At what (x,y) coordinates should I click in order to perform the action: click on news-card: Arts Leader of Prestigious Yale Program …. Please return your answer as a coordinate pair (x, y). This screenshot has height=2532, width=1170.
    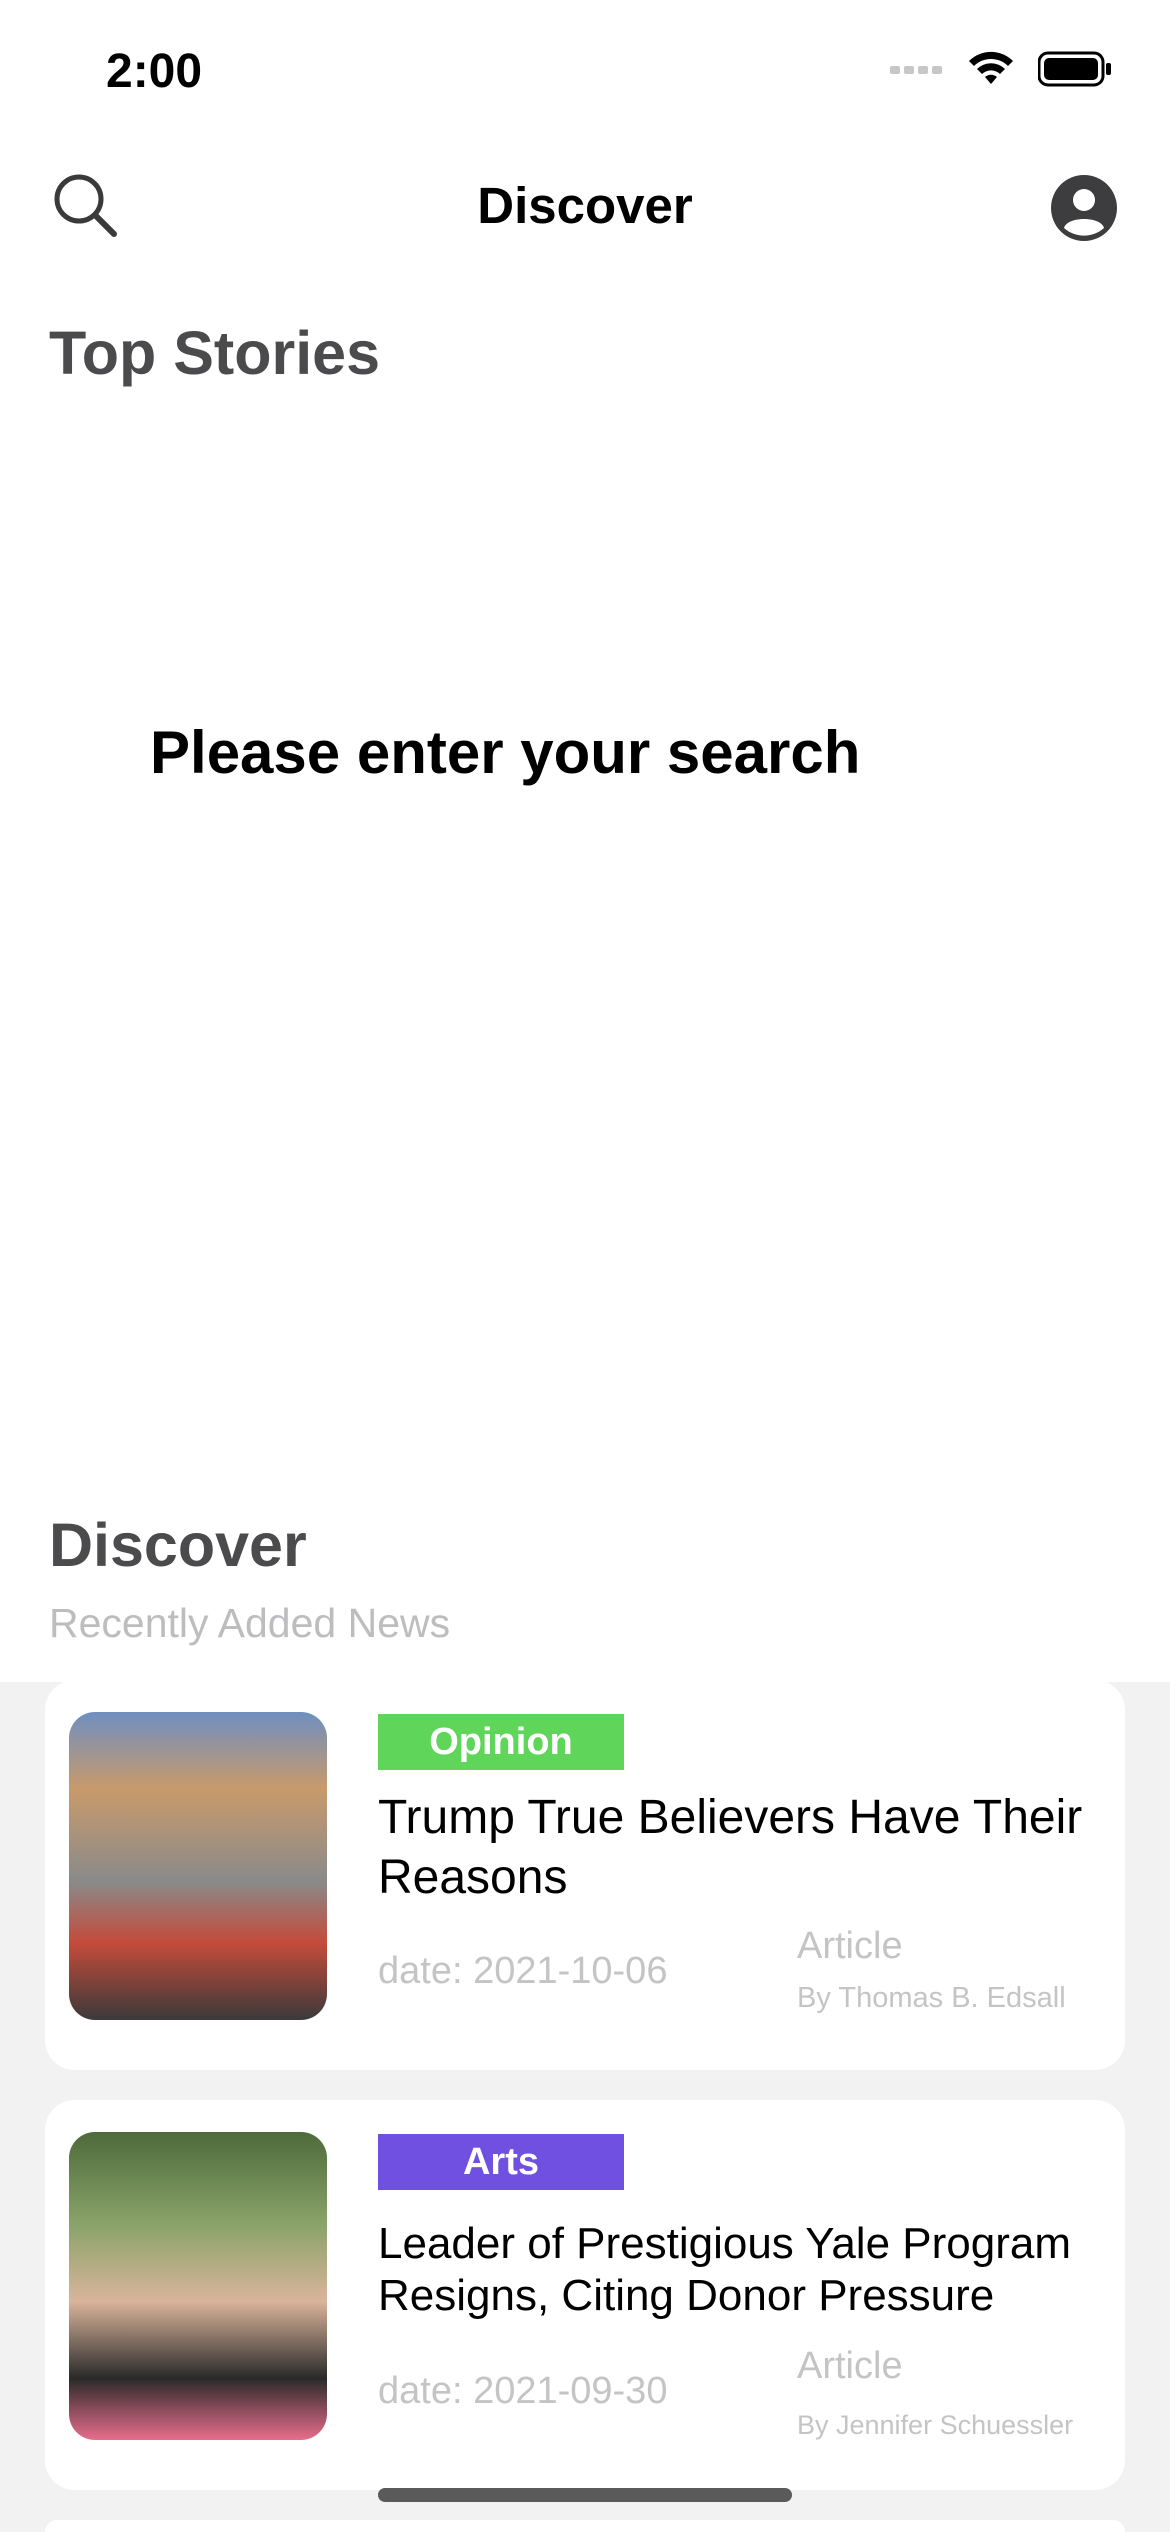
    Looking at the image, I should click on (585, 2295).